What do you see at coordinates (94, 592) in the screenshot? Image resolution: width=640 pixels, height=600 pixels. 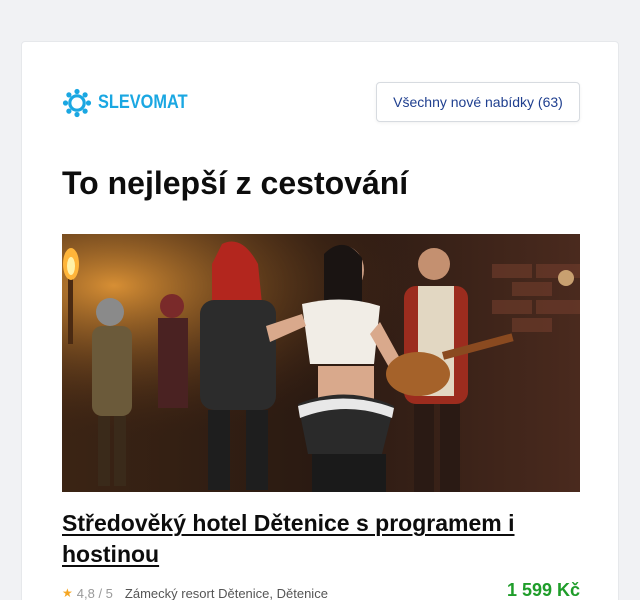 I see `rating-value: 4,8 / 5` at bounding box center [94, 592].